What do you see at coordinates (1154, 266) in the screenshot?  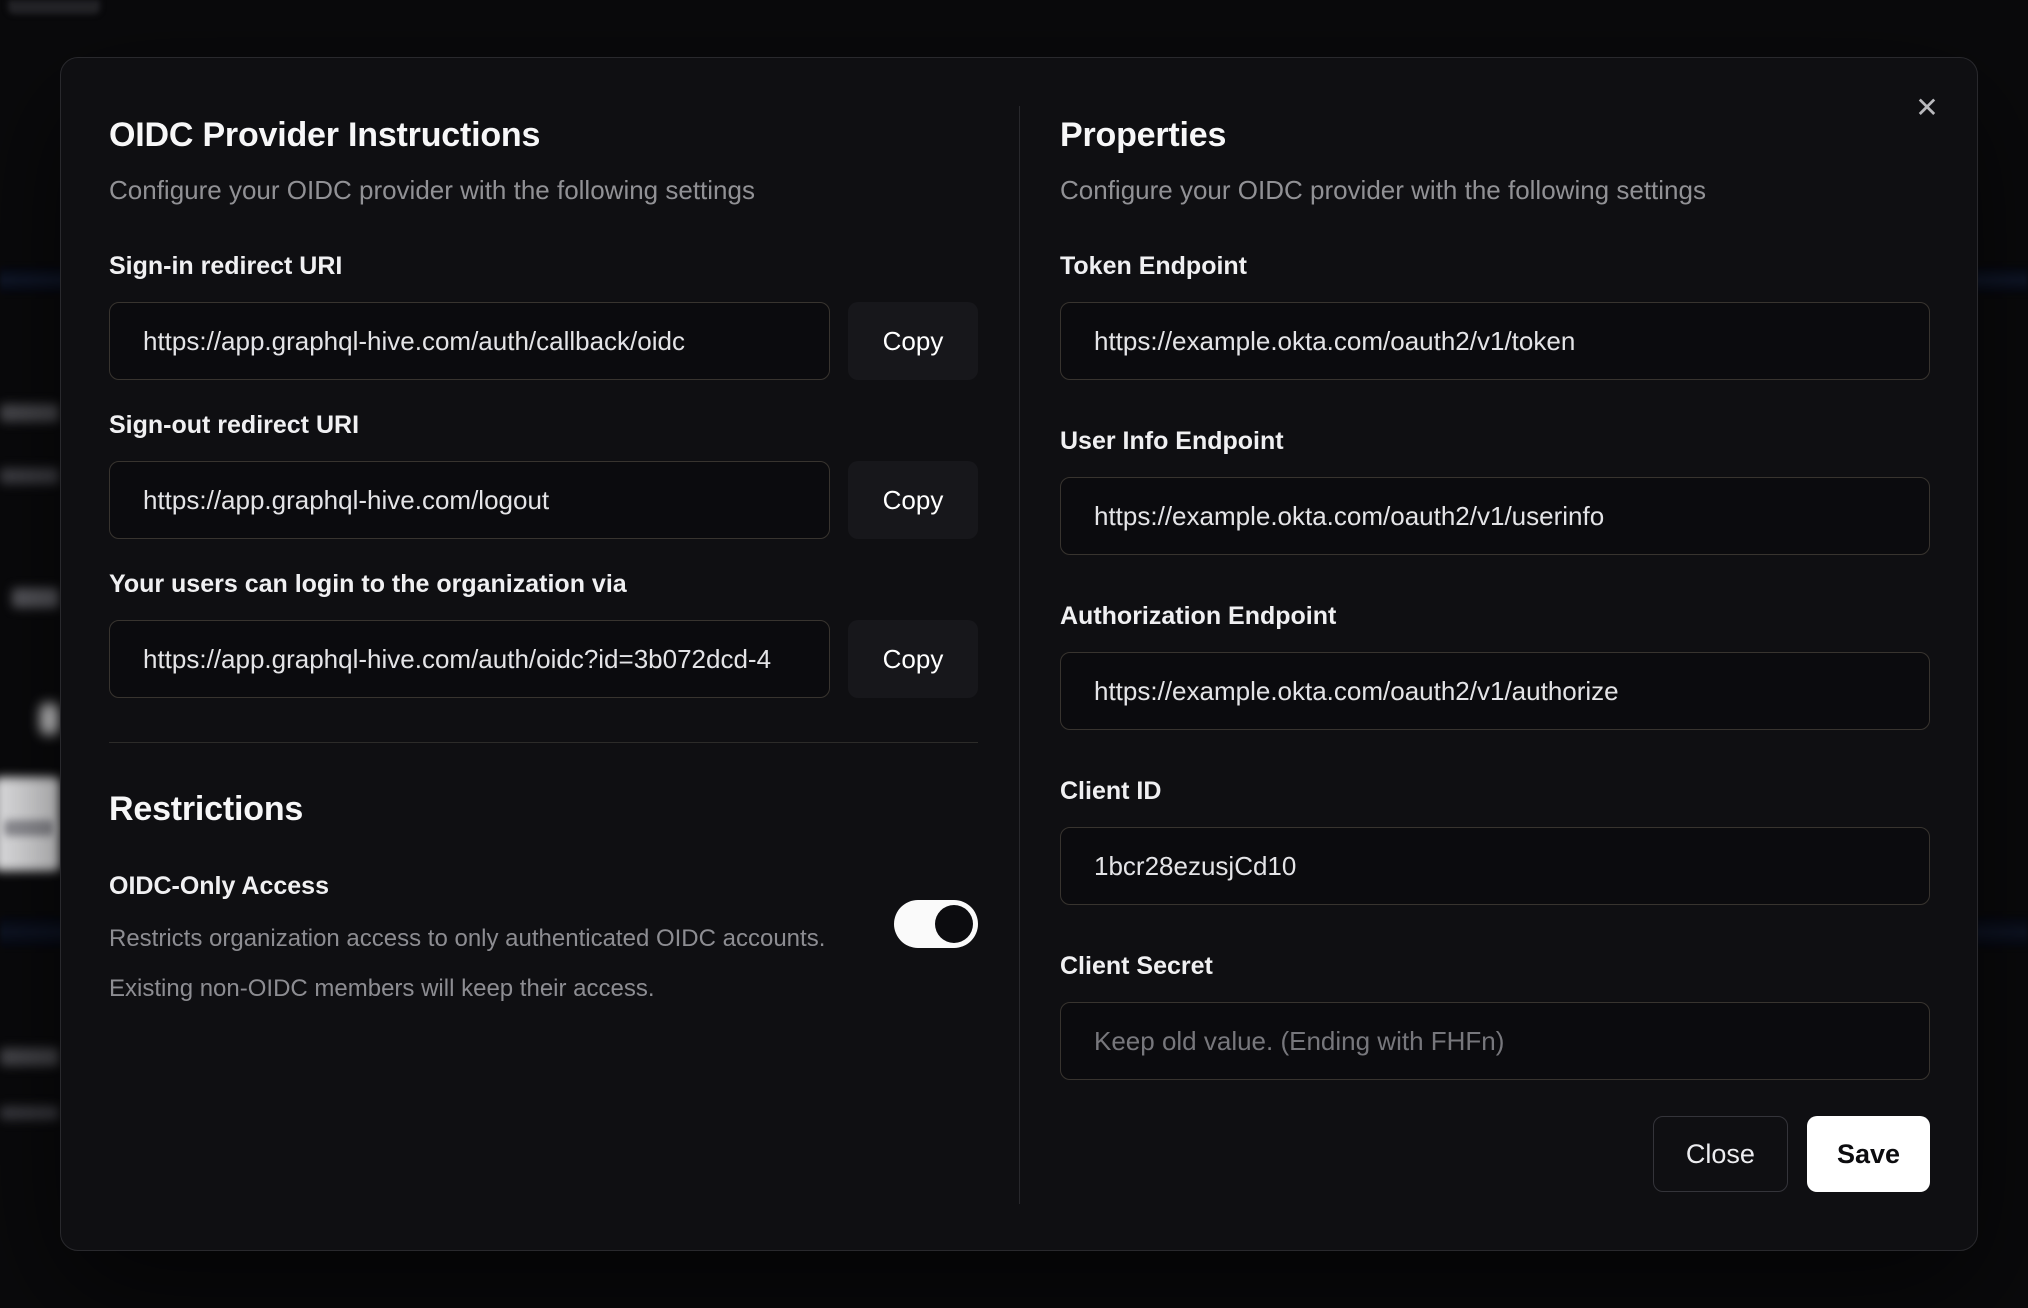 I see `token-endpoint-label: Token Endpoint` at bounding box center [1154, 266].